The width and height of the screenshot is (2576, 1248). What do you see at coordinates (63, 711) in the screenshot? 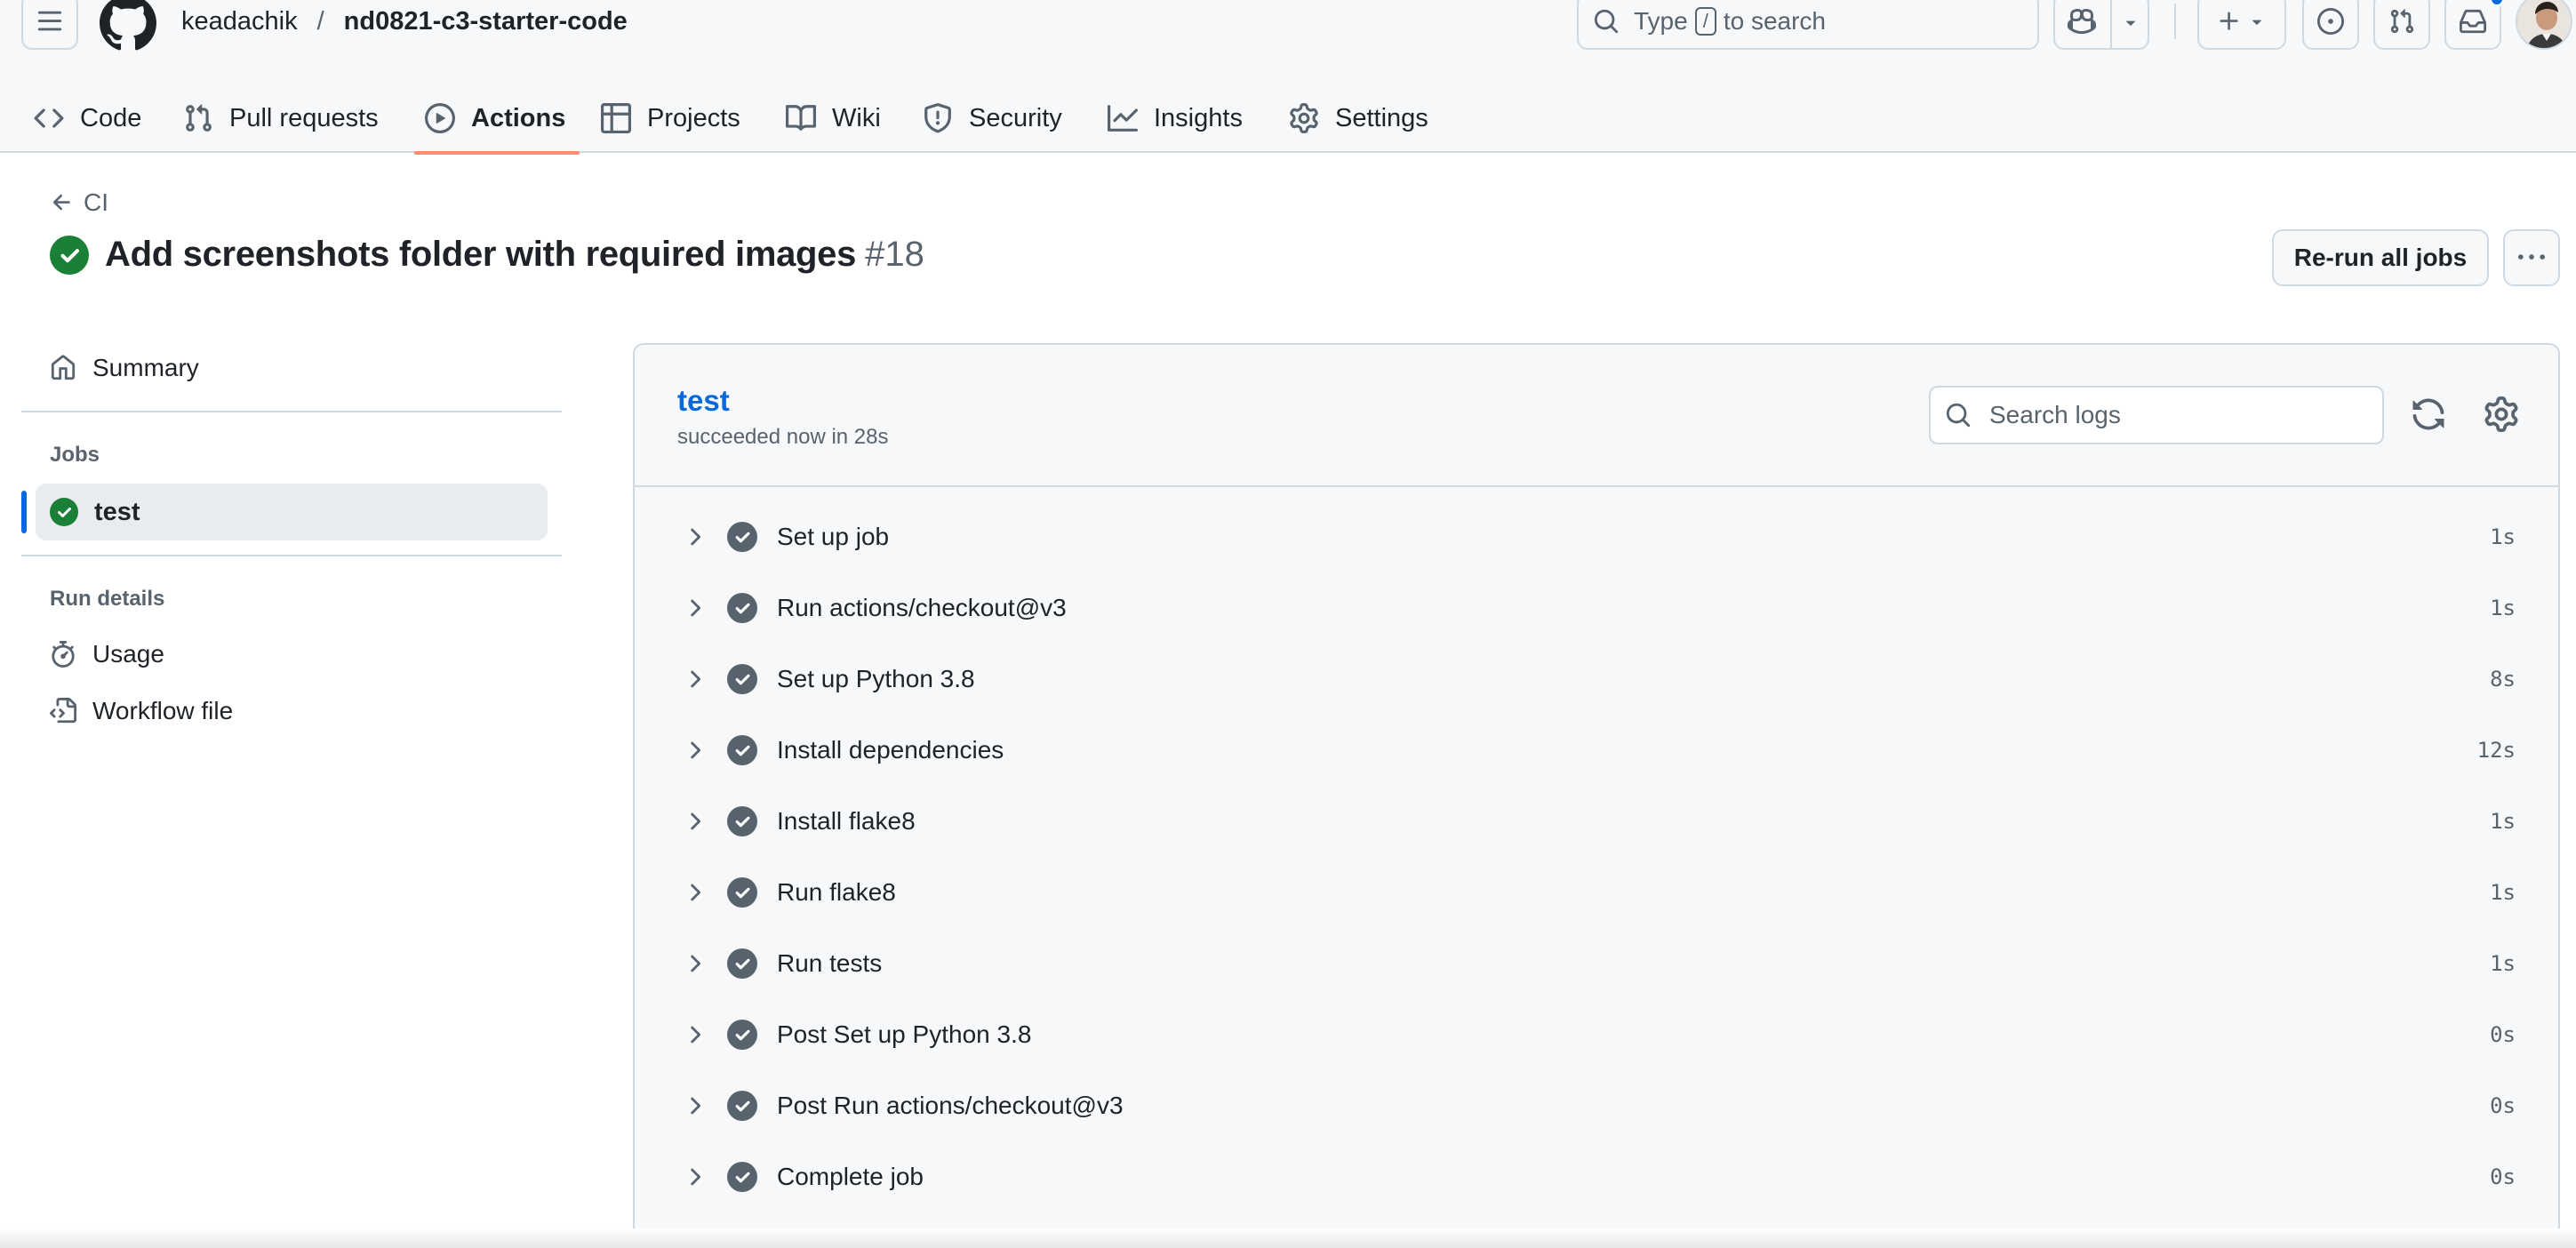
I see `file-code-icon` at bounding box center [63, 711].